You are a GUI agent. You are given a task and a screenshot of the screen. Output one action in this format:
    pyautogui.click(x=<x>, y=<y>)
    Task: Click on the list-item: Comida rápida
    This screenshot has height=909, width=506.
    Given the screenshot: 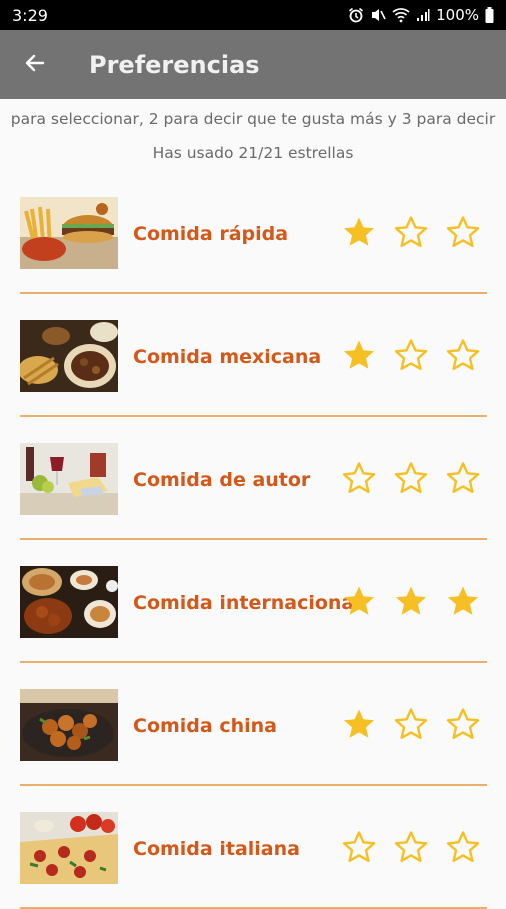 What is the action you would take?
    pyautogui.click(x=253, y=232)
    